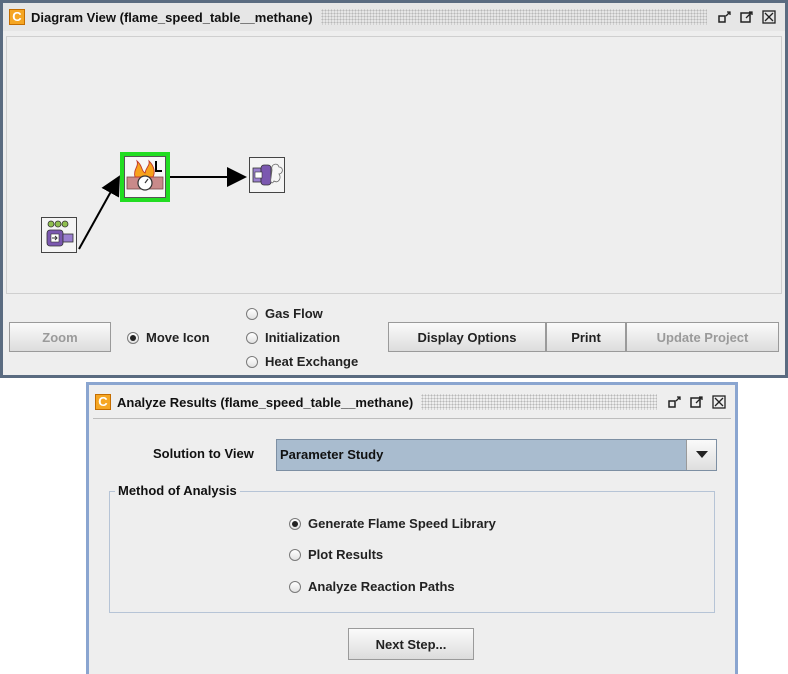 The width and height of the screenshot is (788, 674). Describe the element at coordinates (702, 337) in the screenshot. I see `update-project-button: Update Project` at that location.